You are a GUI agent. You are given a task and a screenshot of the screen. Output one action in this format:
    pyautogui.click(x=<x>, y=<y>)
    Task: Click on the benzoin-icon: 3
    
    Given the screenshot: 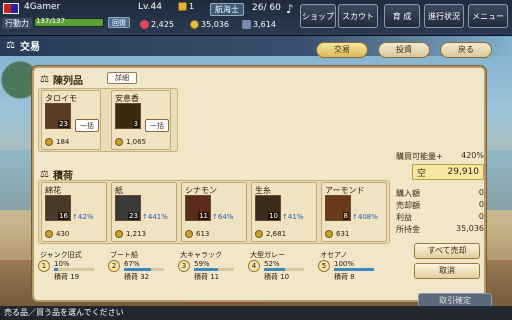 What is the action you would take?
    pyautogui.click(x=128, y=116)
    